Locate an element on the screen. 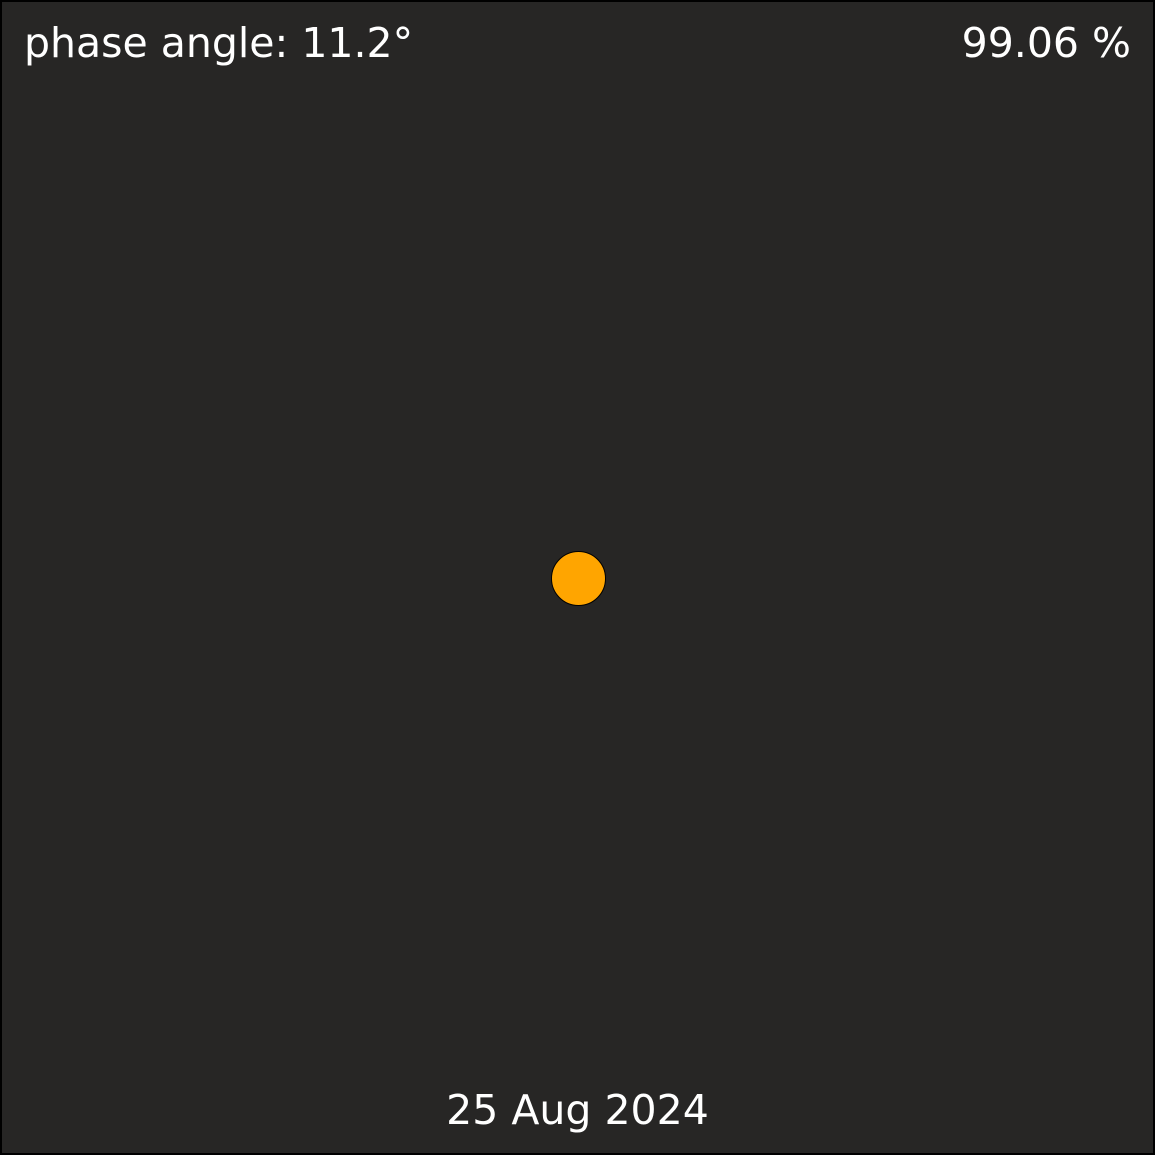 The height and width of the screenshot is (1155, 1155). illumination-percent-label: 99.06 % is located at coordinates (1046, 43).